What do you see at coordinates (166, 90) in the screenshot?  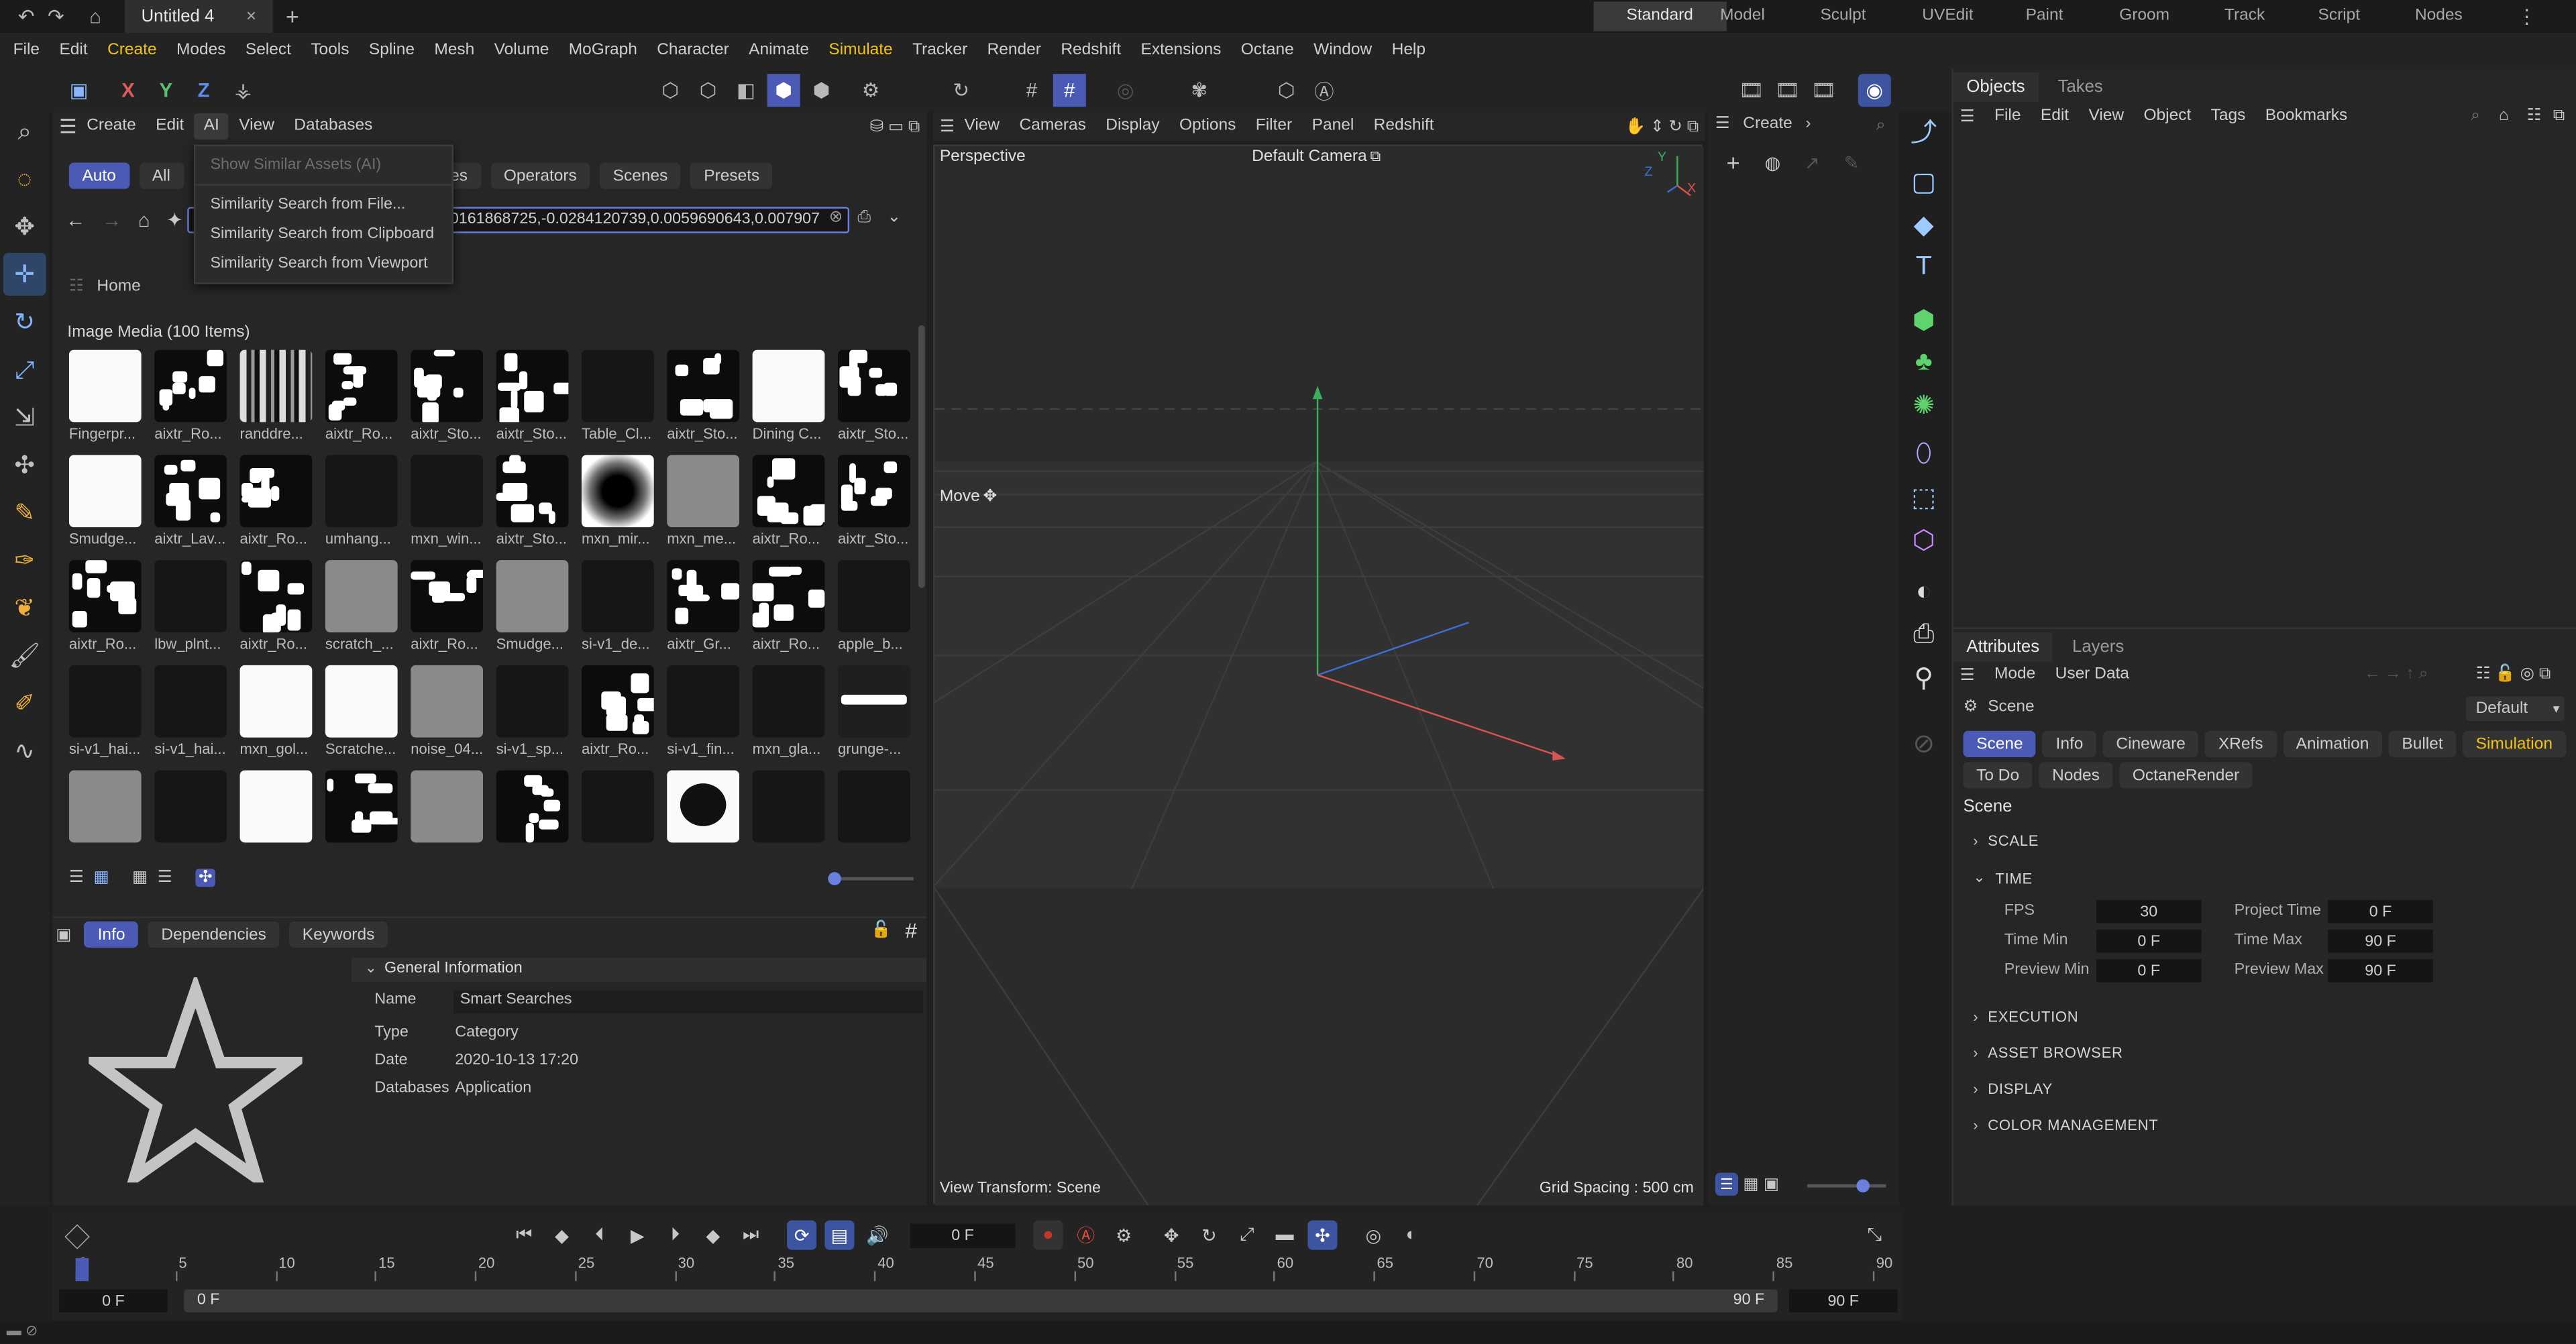 I see `y-axis-lock-icon: Y` at bounding box center [166, 90].